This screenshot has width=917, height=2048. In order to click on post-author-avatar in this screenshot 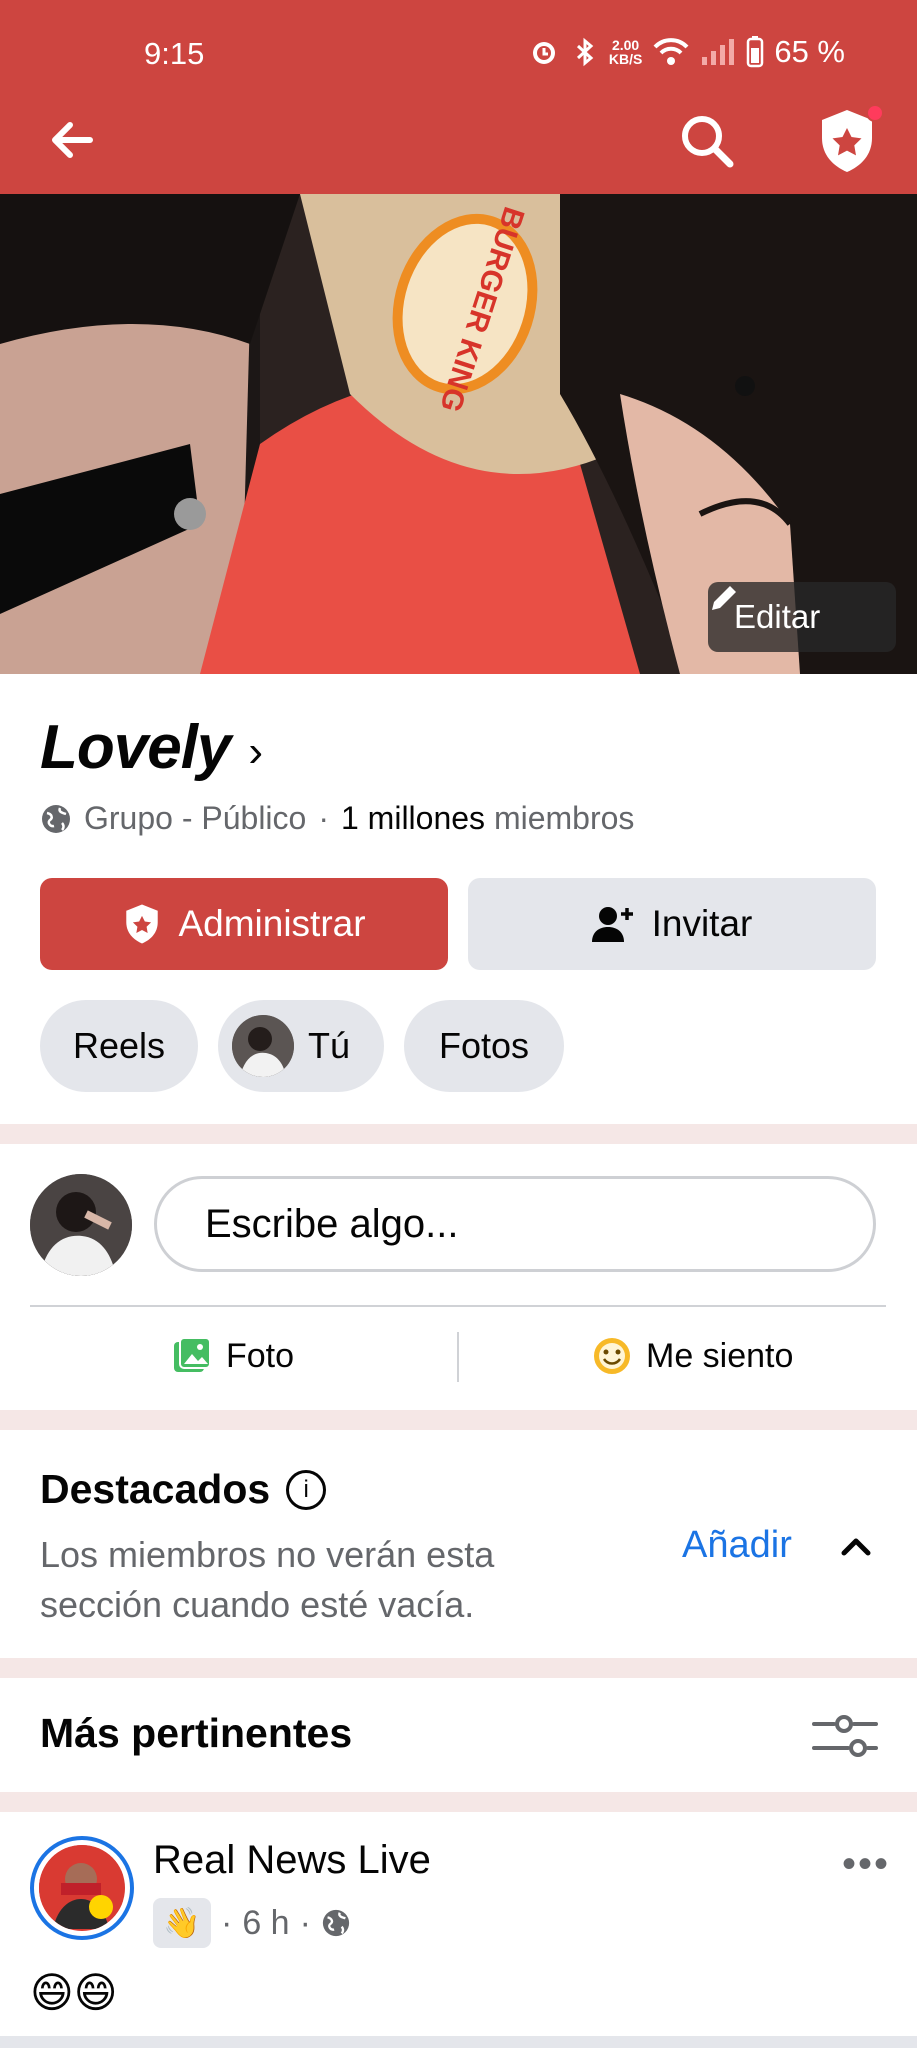, I will do `click(82, 1888)`.